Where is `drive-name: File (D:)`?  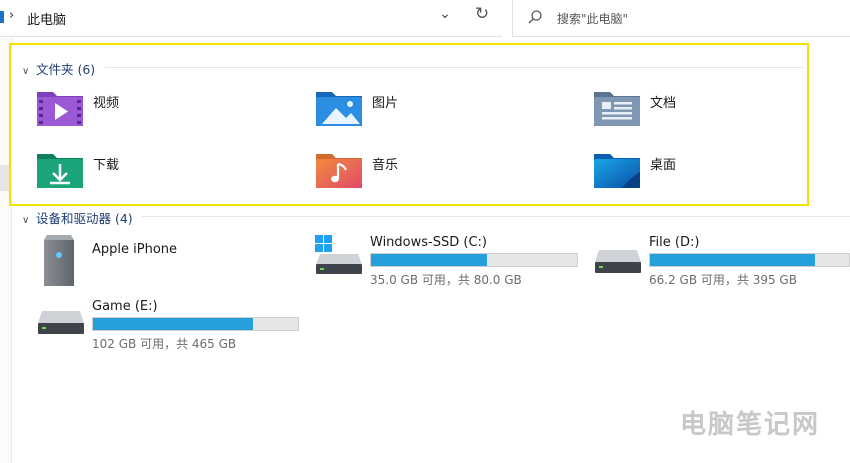
drive-name: File (D:) is located at coordinates (674, 242).